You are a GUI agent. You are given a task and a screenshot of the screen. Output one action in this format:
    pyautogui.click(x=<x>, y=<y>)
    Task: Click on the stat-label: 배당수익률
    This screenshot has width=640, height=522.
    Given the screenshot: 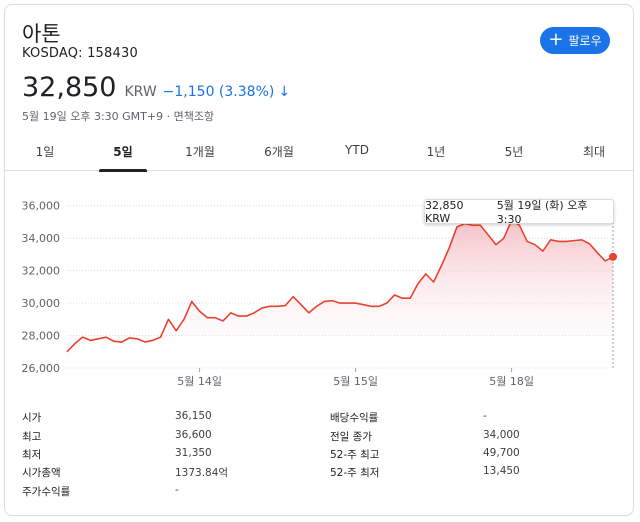 What is the action you would take?
    pyautogui.click(x=354, y=418)
    